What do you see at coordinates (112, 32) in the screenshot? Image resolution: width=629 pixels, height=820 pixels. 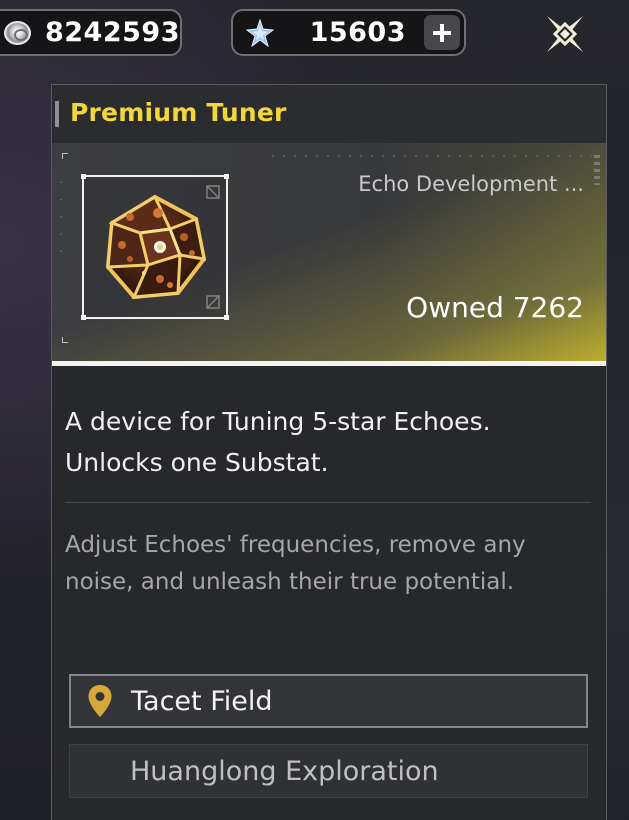 I see `shell-credit-value: 8242593` at bounding box center [112, 32].